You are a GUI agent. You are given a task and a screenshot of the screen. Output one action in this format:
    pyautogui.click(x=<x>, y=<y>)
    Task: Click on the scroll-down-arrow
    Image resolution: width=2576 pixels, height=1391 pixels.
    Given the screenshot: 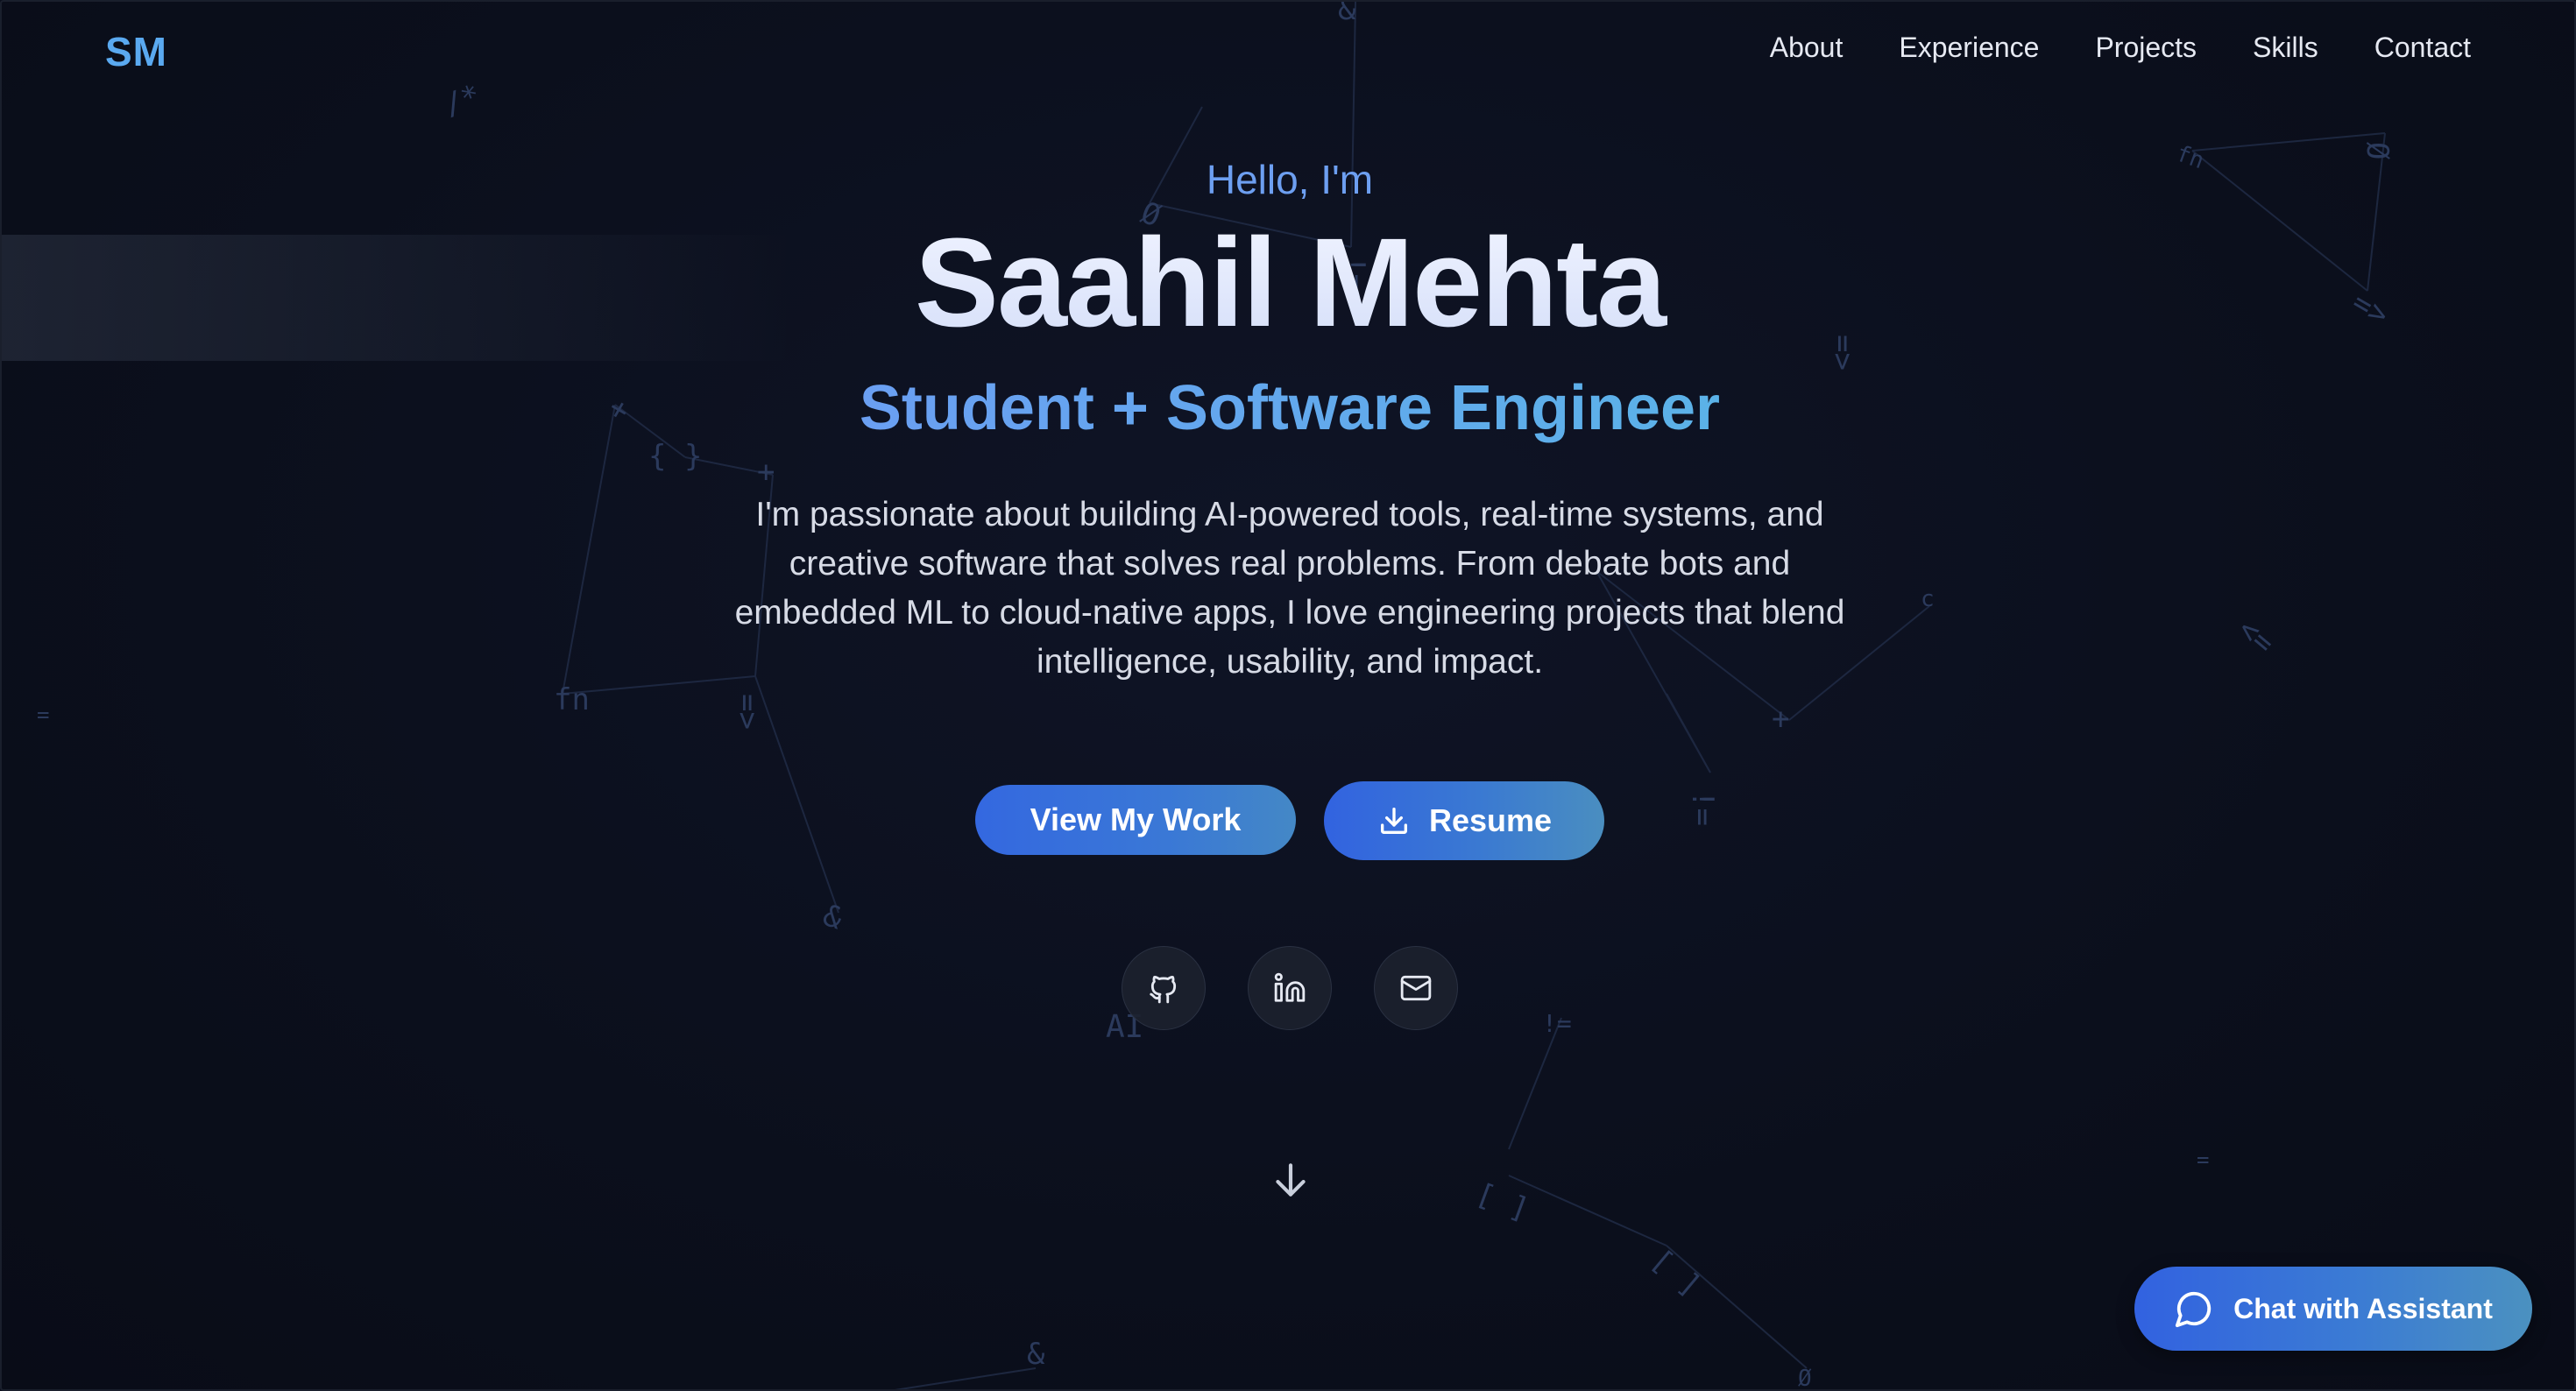 What is the action you would take?
    pyautogui.click(x=1291, y=1182)
    